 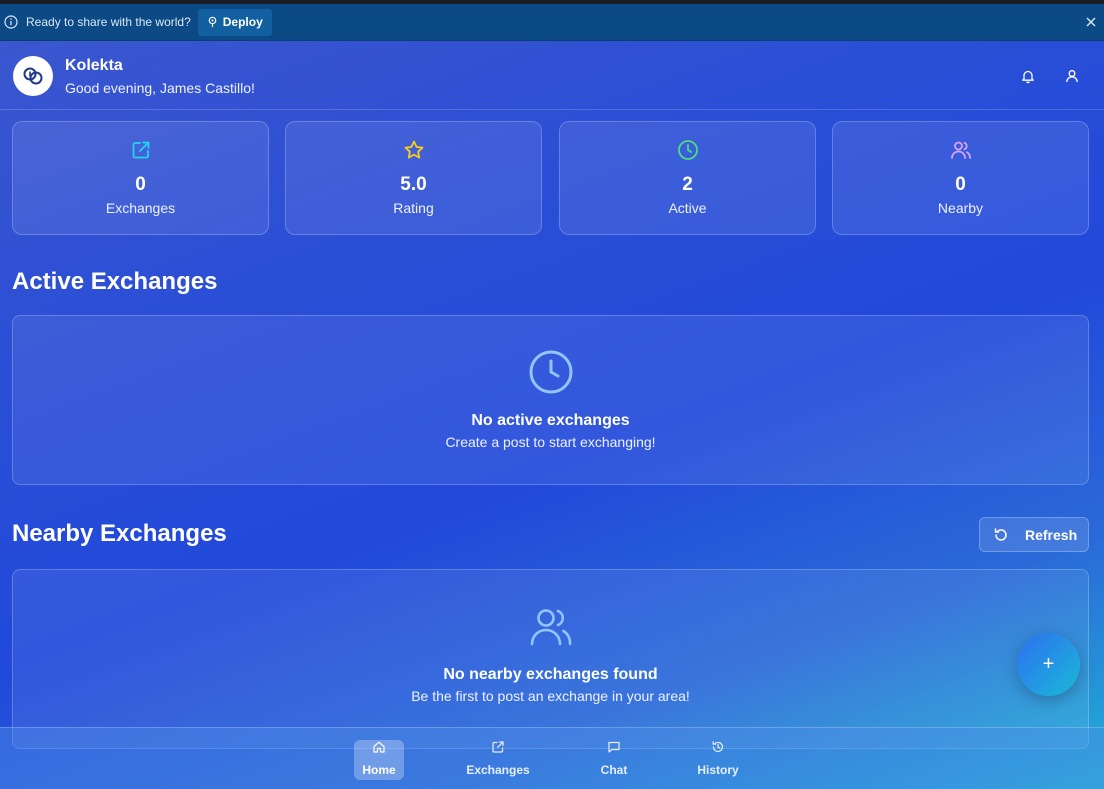 I want to click on close-icon, so click(x=1091, y=22).